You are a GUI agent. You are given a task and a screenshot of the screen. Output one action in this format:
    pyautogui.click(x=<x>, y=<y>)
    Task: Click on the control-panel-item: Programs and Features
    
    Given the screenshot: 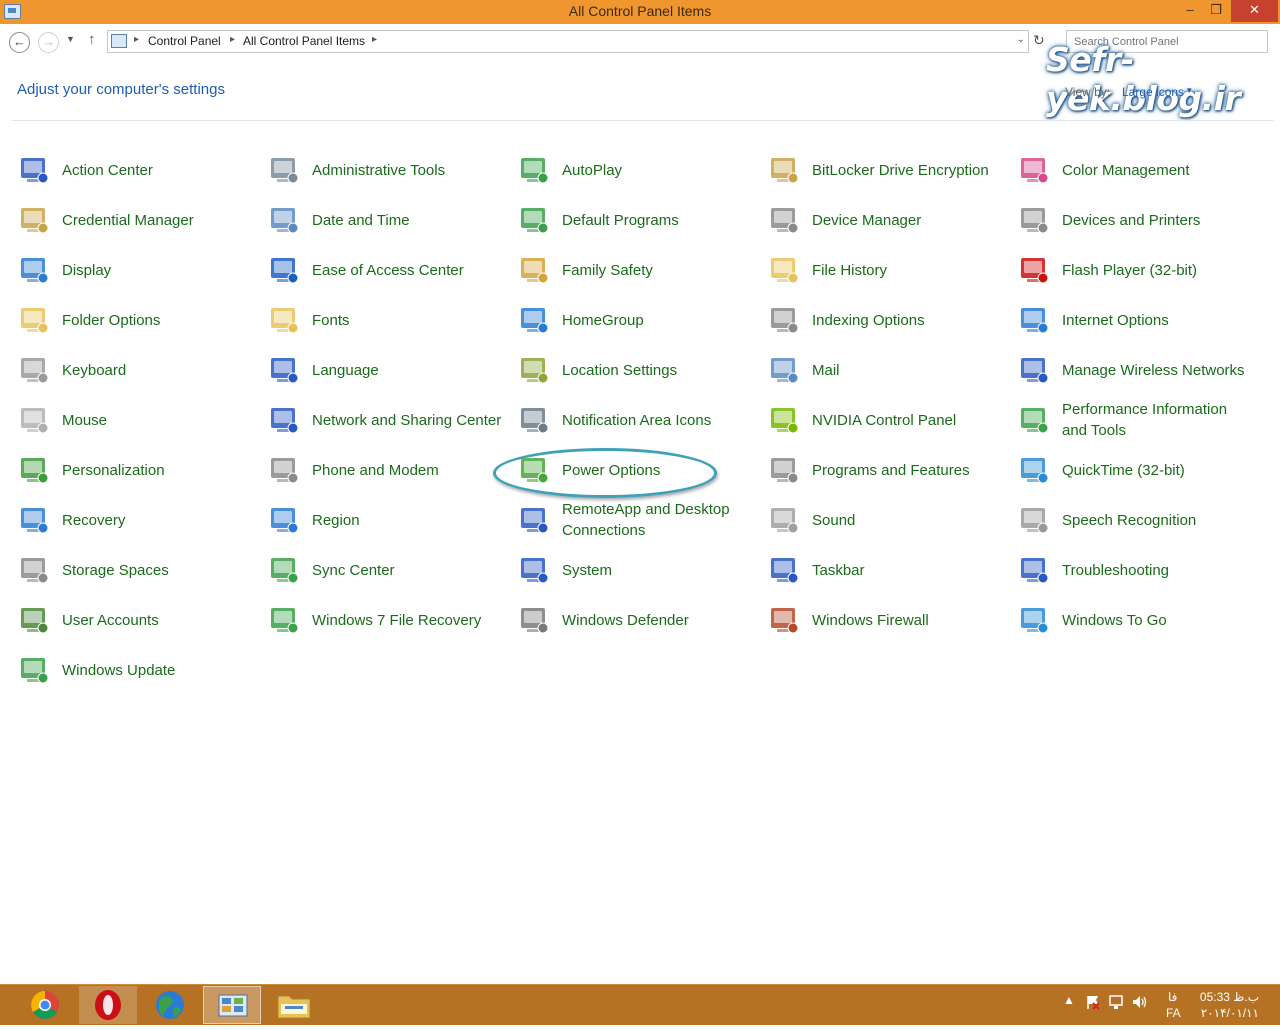 What is the action you would take?
    pyautogui.click(x=888, y=470)
    